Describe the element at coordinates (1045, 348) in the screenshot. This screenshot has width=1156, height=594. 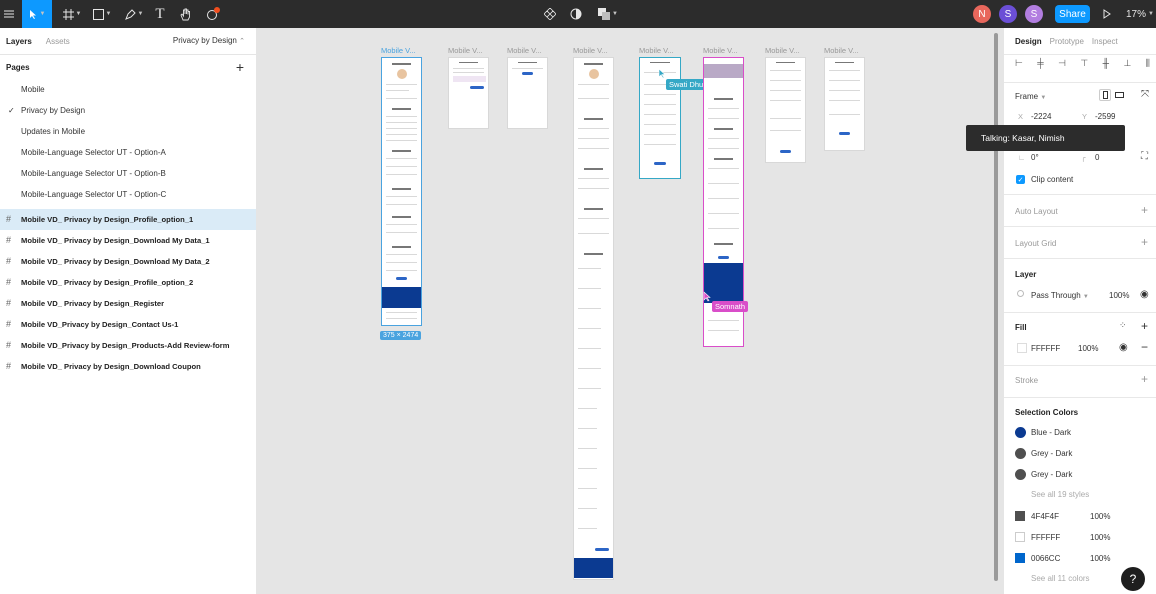
I see `fill-hex-input: FFFFFF` at that location.